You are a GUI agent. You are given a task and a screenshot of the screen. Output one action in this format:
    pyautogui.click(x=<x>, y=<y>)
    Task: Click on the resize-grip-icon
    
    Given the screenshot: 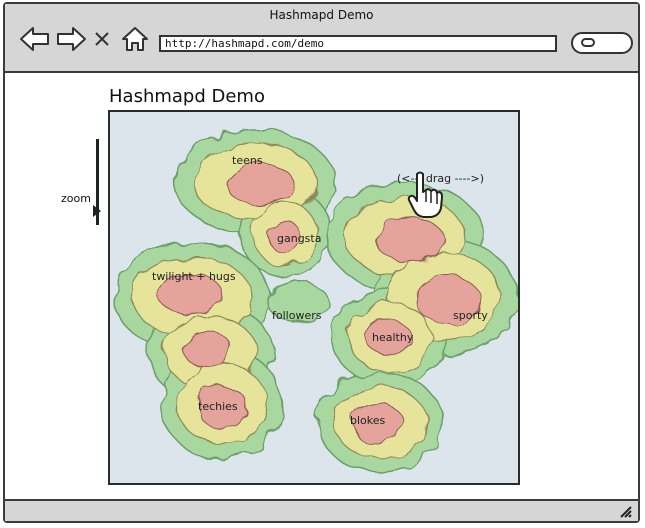 What is the action you would take?
    pyautogui.click(x=625, y=511)
    